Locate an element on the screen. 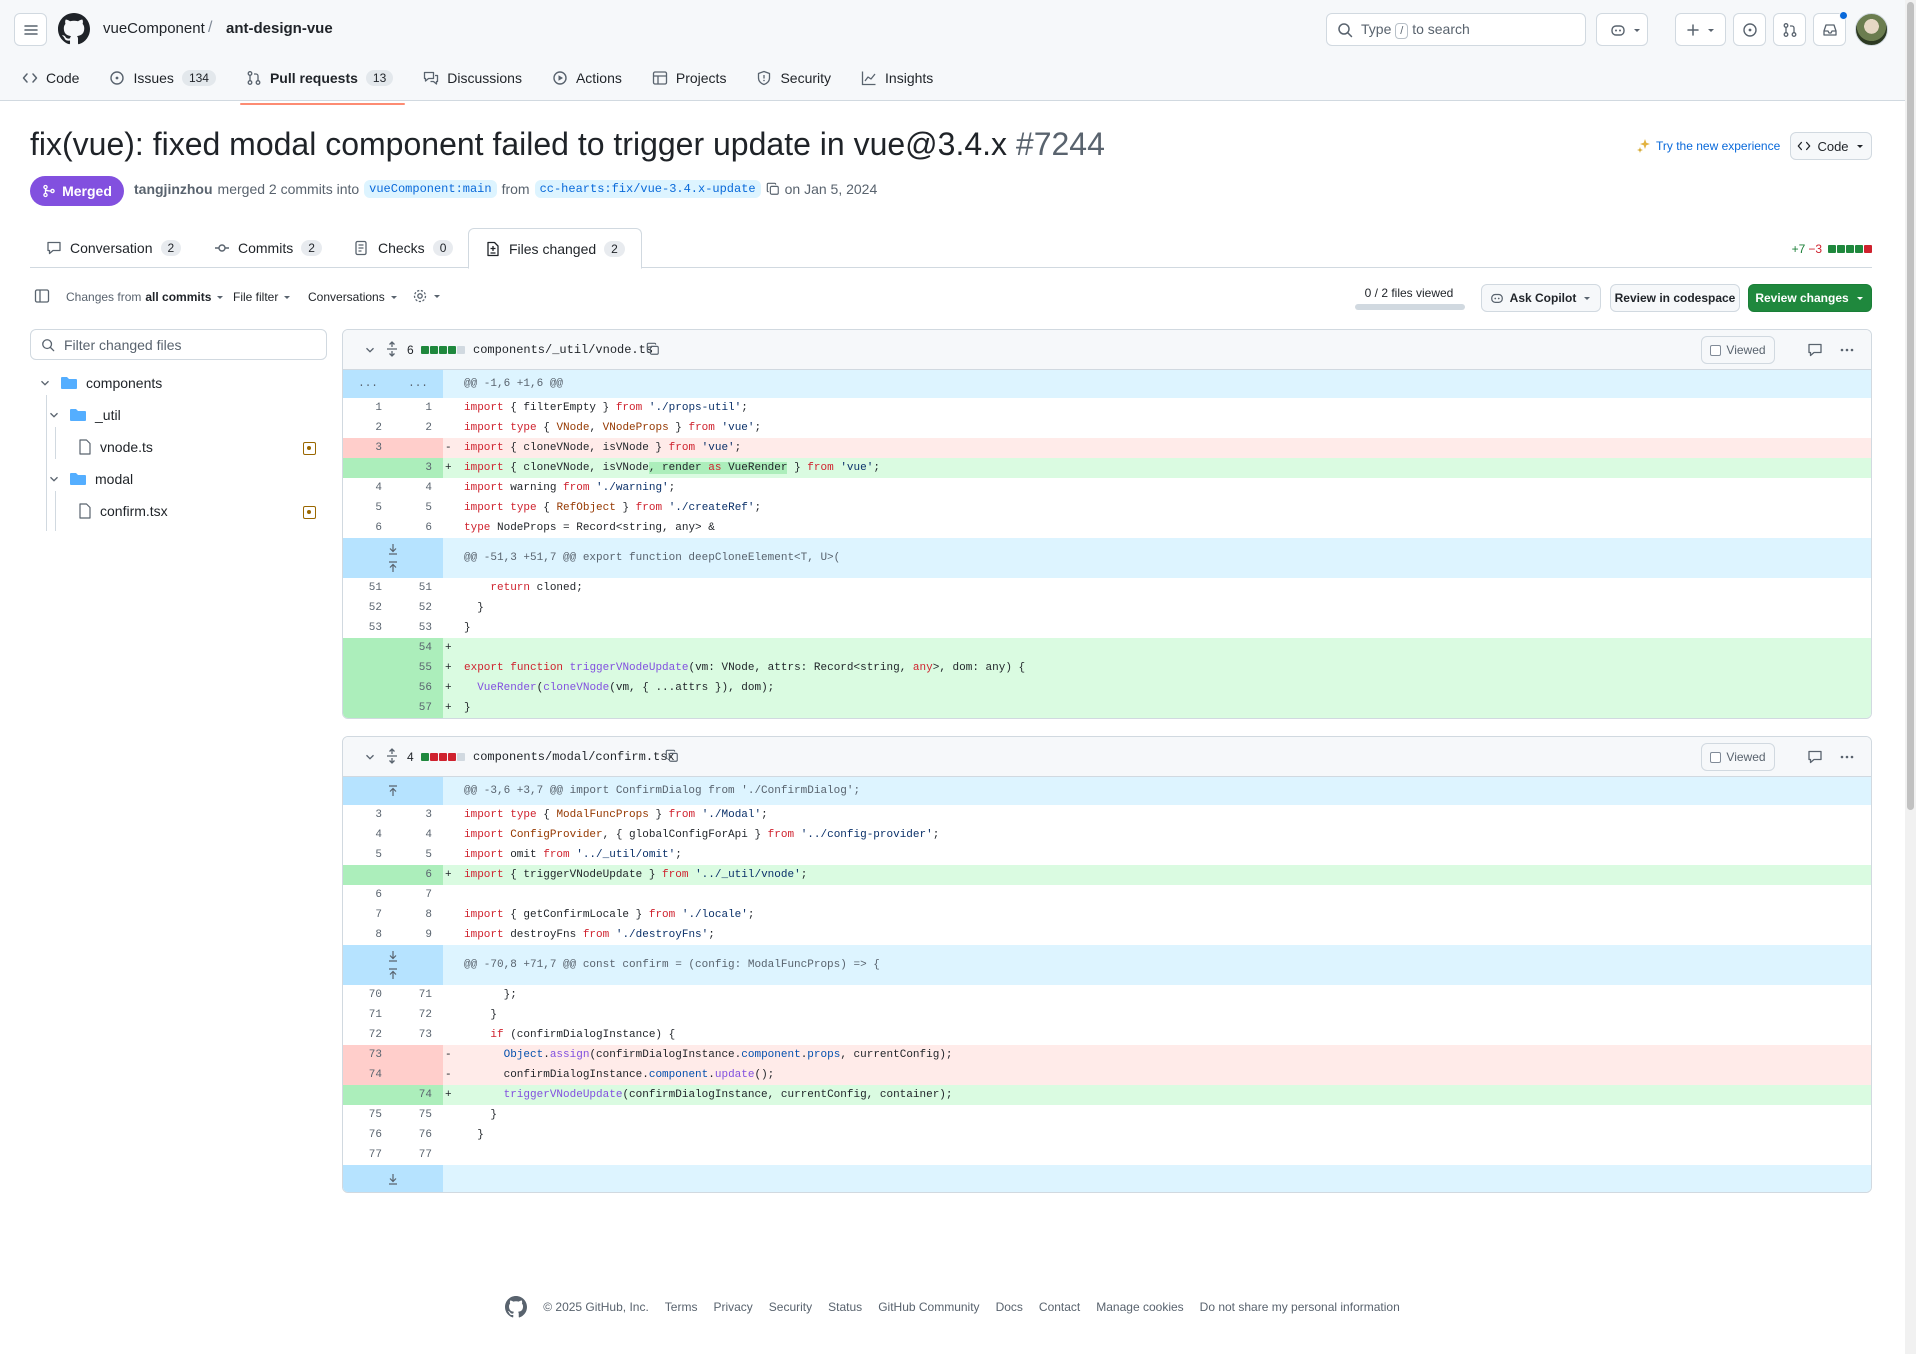 Image resolution: width=1916 pixels, height=1354 pixels. footer-link-contact: Contact is located at coordinates (1059, 1307).